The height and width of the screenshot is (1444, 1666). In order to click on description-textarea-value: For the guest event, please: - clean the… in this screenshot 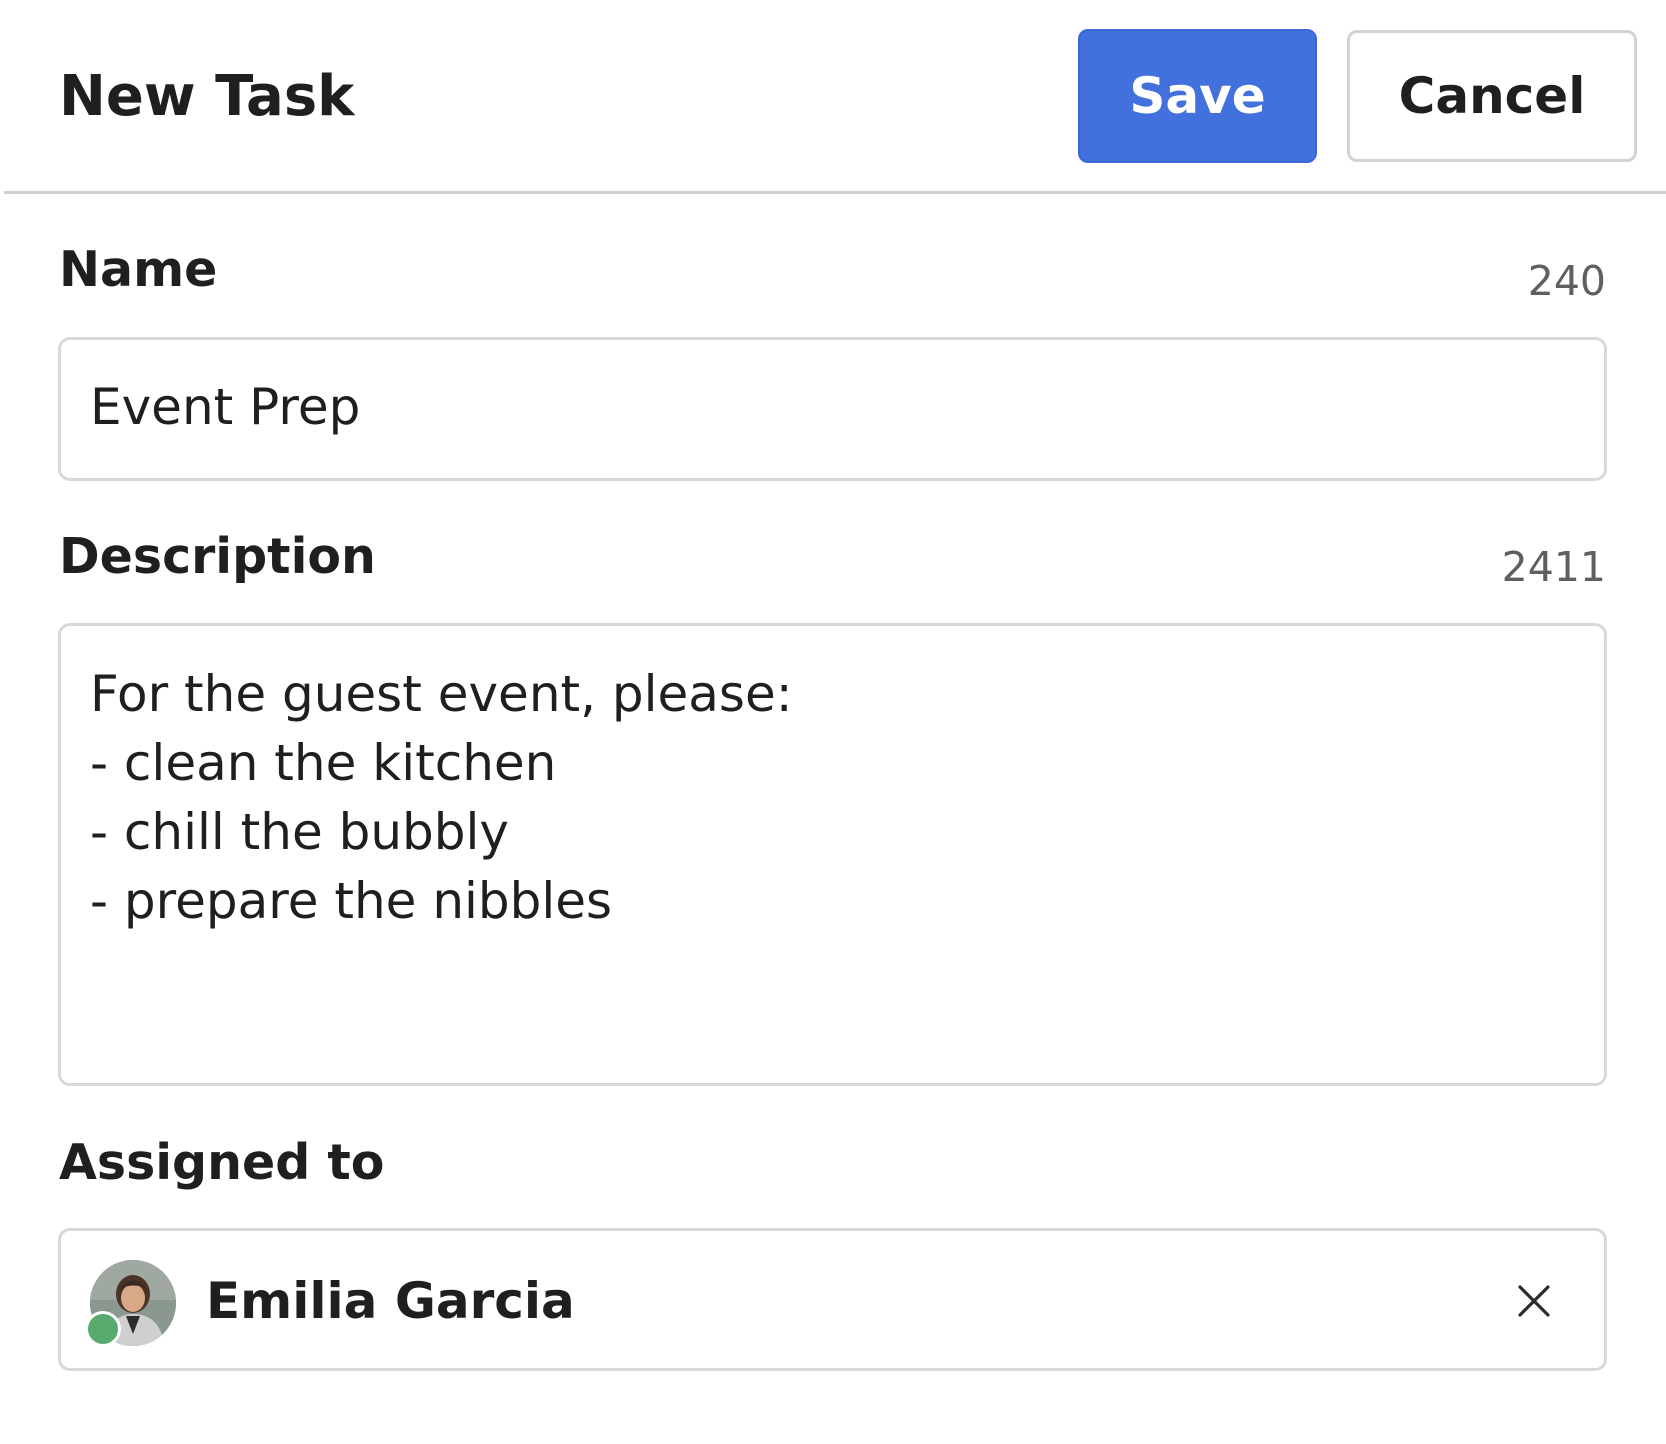, I will do `click(441, 797)`.